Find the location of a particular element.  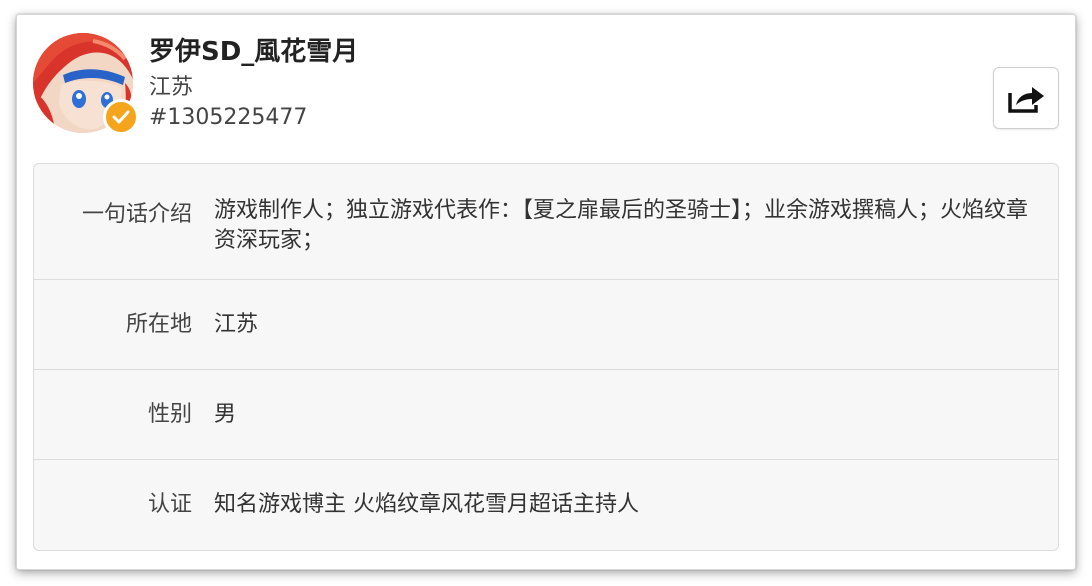

location-value: 江苏 is located at coordinates (236, 324).